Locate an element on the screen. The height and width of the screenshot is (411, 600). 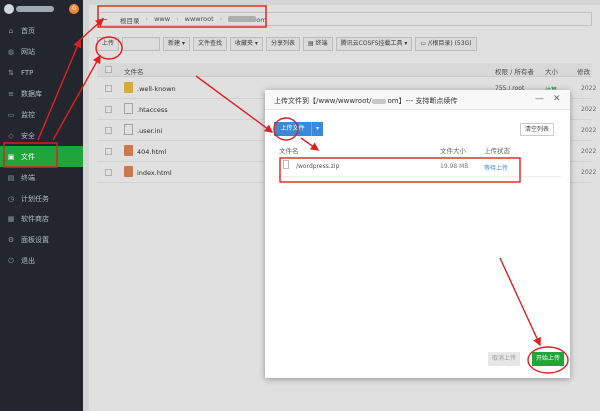
upload-file-size: 19.98 MB is located at coordinates (454, 166).